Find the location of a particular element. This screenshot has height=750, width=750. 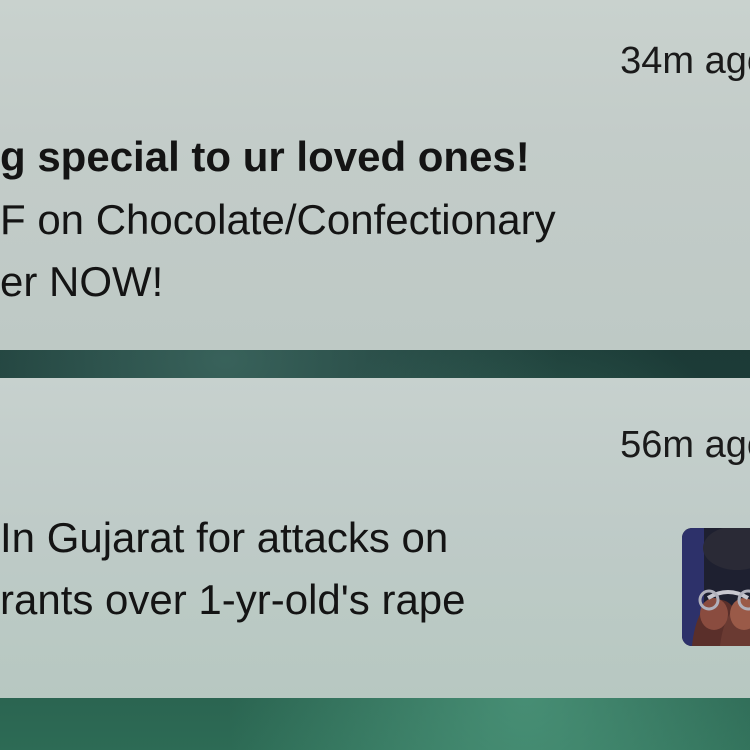

notification-thumbnail-image is located at coordinates (716, 587).